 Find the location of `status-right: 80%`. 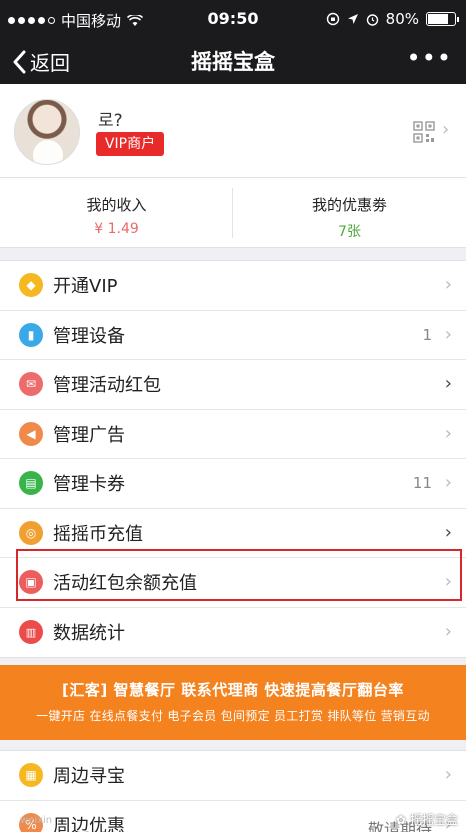

status-right: 80% is located at coordinates (392, 19).